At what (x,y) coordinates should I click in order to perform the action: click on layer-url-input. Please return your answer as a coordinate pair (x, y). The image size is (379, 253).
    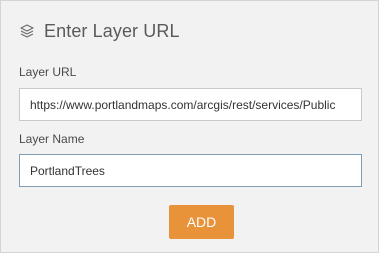
    Looking at the image, I should click on (190, 104).